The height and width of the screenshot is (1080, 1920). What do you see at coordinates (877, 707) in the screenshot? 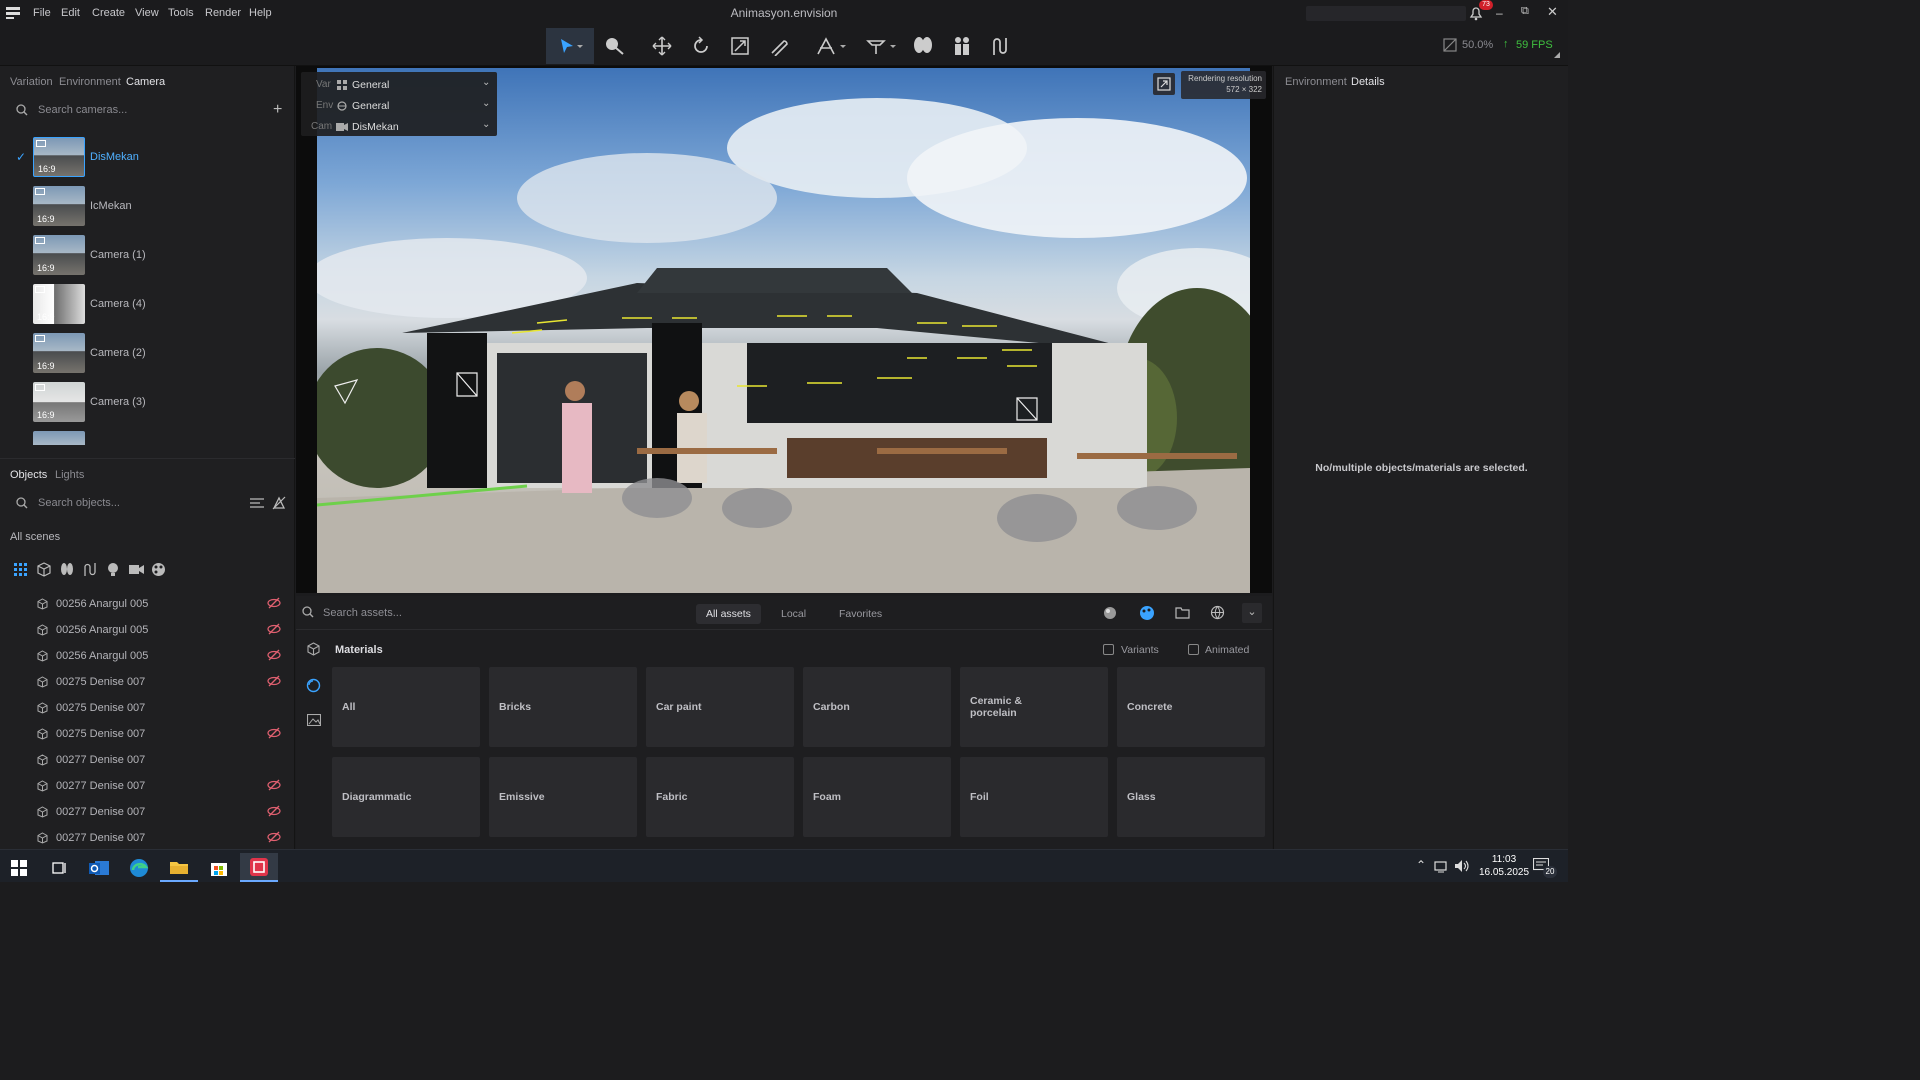
I see `category-tile: Carbon` at bounding box center [877, 707].